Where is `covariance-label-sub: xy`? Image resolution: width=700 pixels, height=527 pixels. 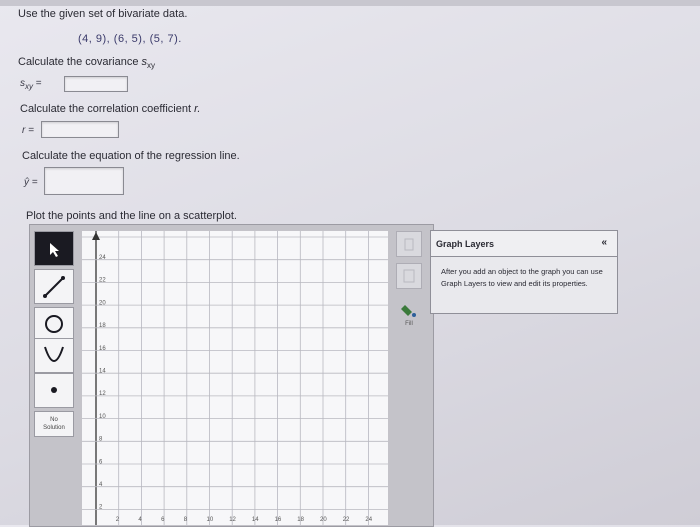
covariance-label-sub: xy is located at coordinates (29, 86).